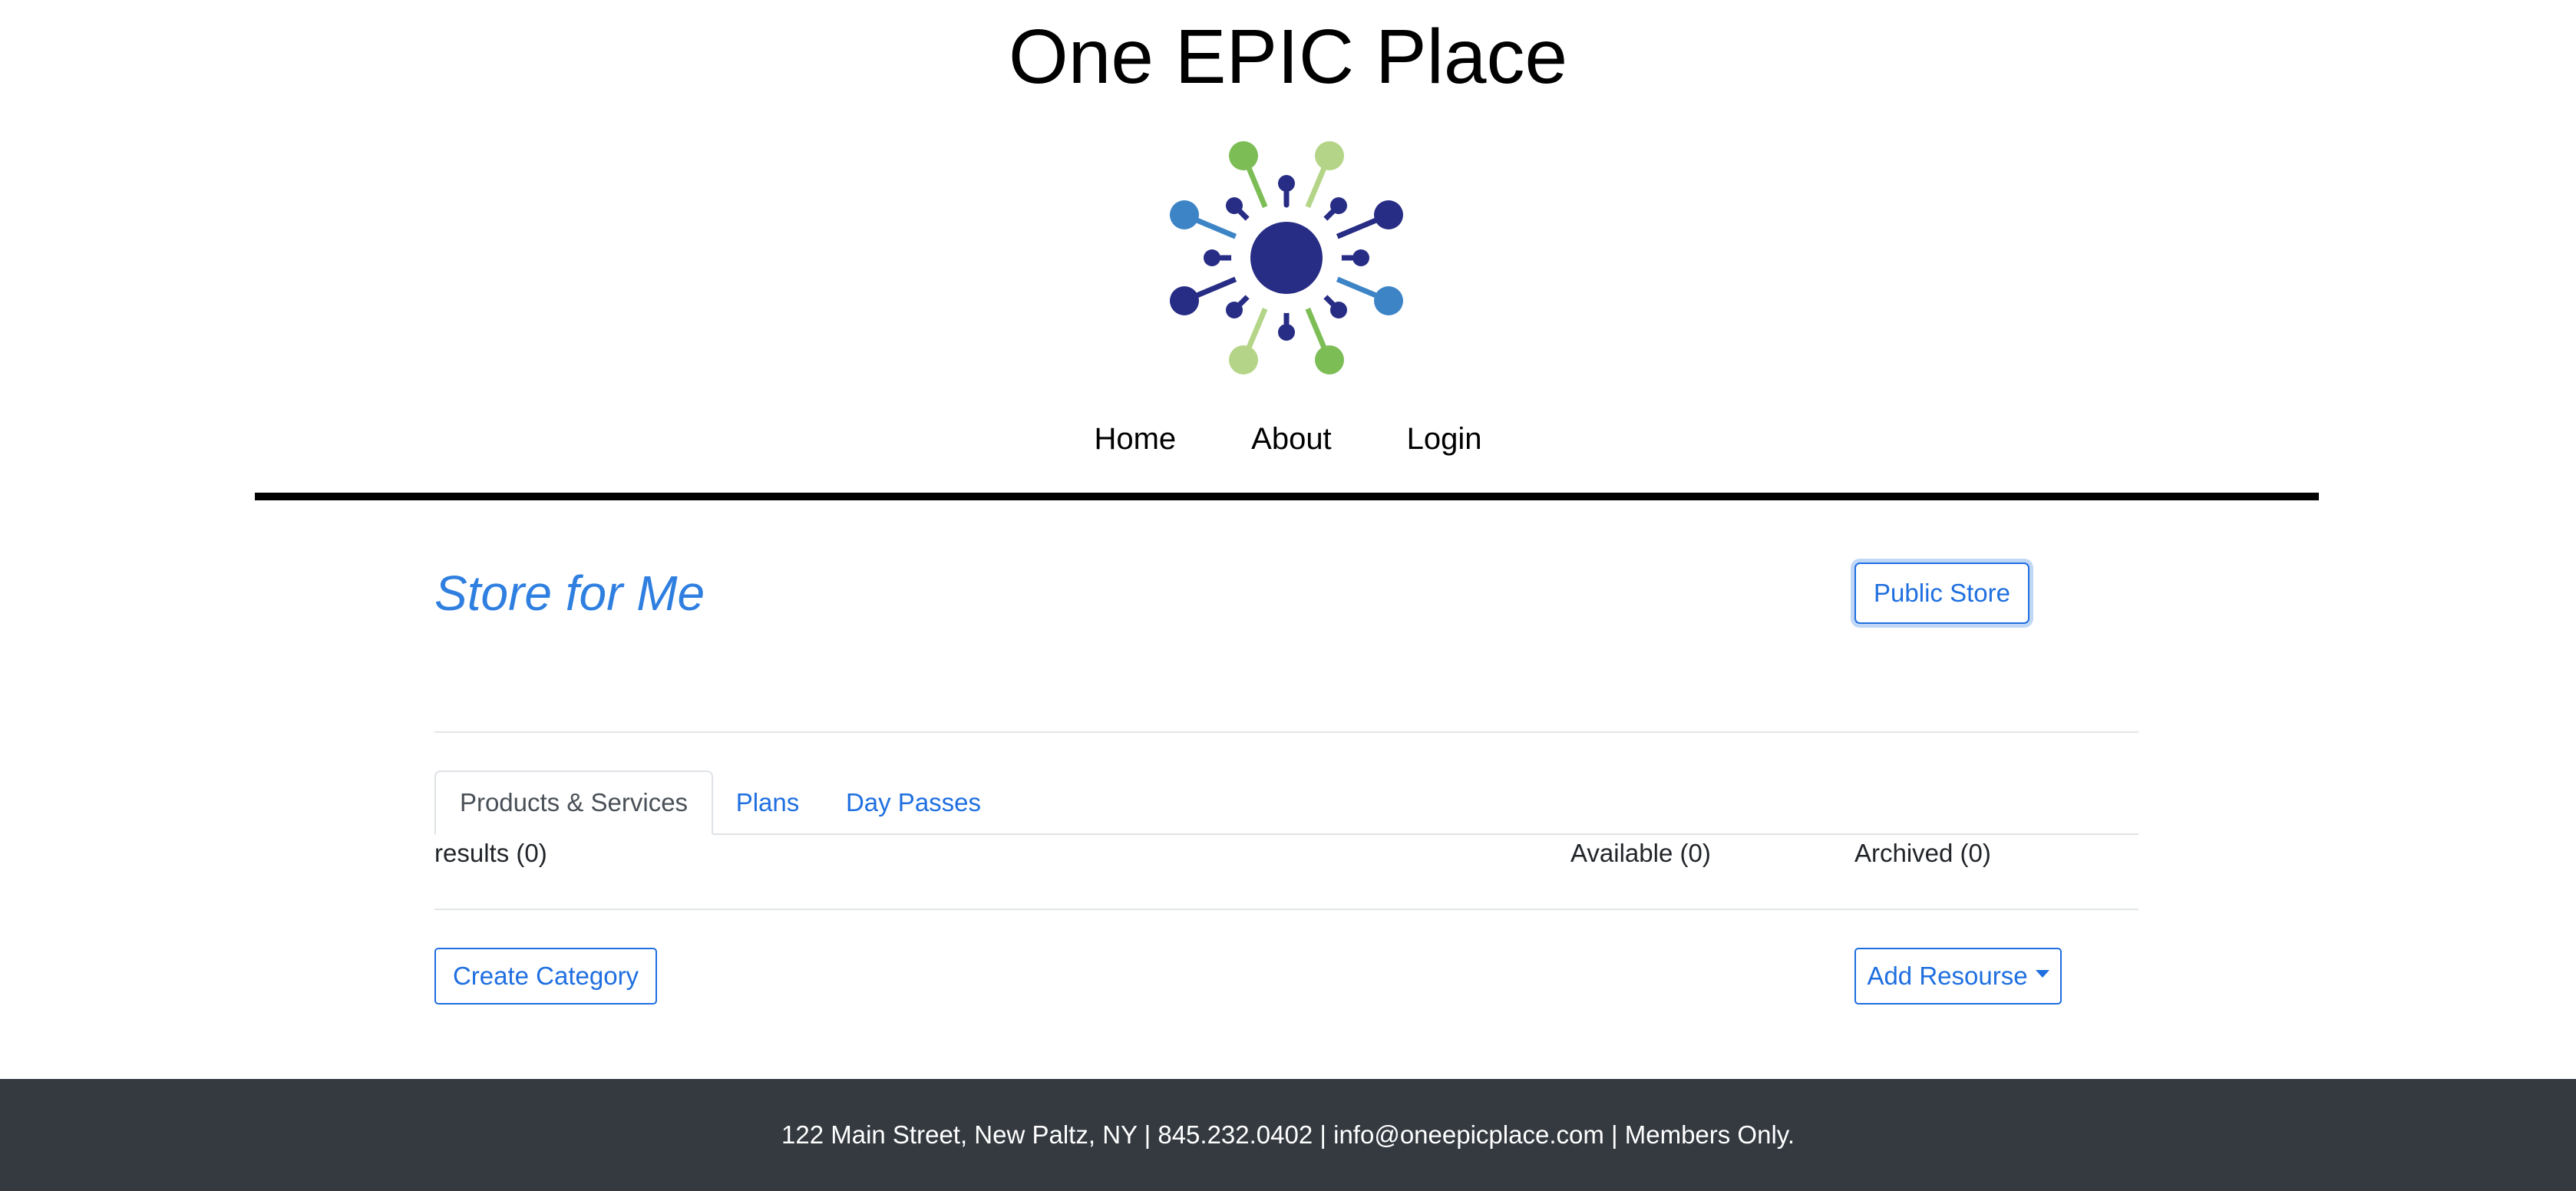 The width and height of the screenshot is (2576, 1191). What do you see at coordinates (490, 853) in the screenshot?
I see `results-count: results (0)` at bounding box center [490, 853].